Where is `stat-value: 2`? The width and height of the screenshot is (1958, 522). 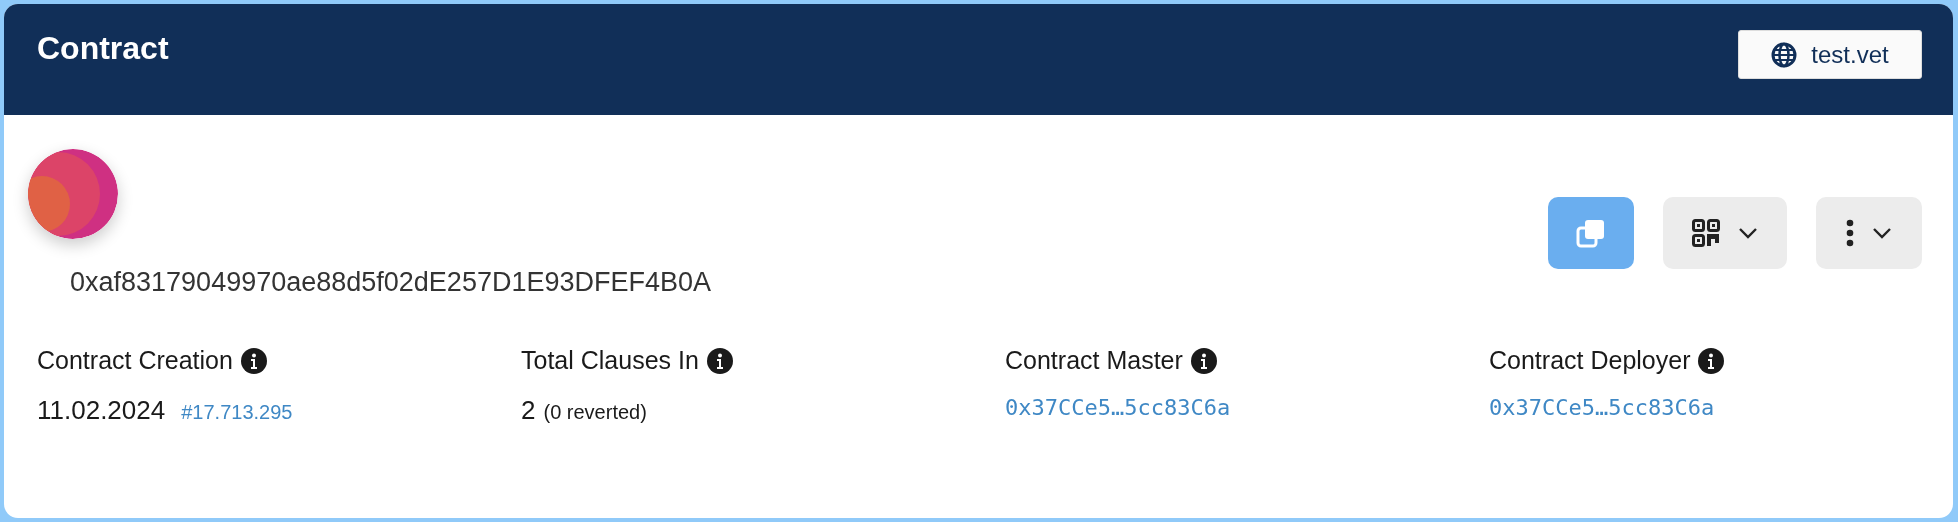
stat-value: 2 is located at coordinates (528, 410).